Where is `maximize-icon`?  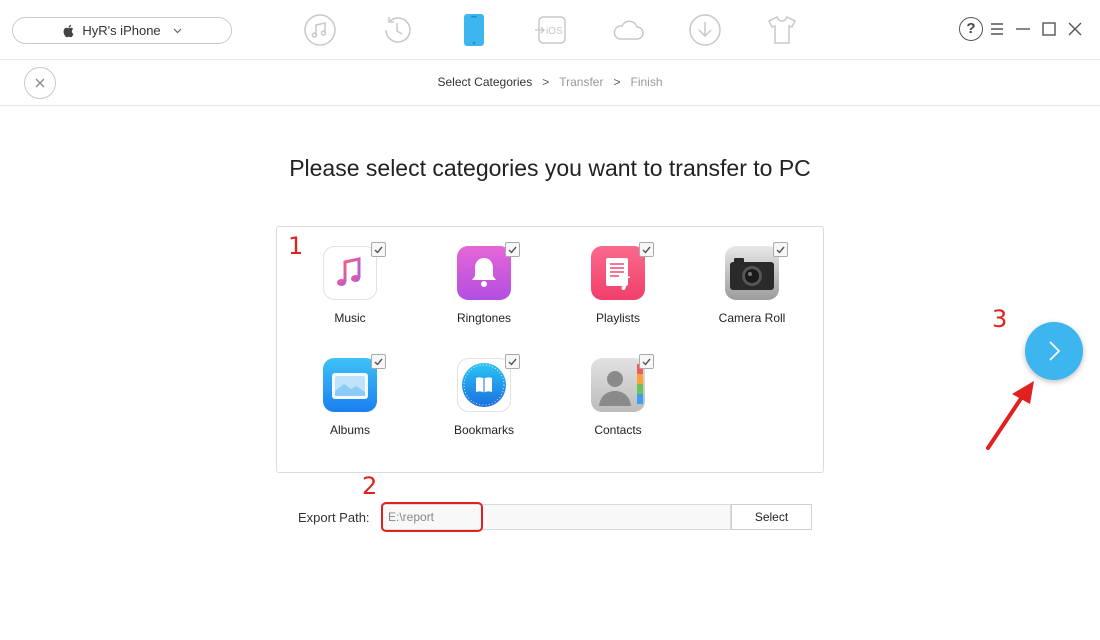
maximize-icon is located at coordinates (1049, 29).